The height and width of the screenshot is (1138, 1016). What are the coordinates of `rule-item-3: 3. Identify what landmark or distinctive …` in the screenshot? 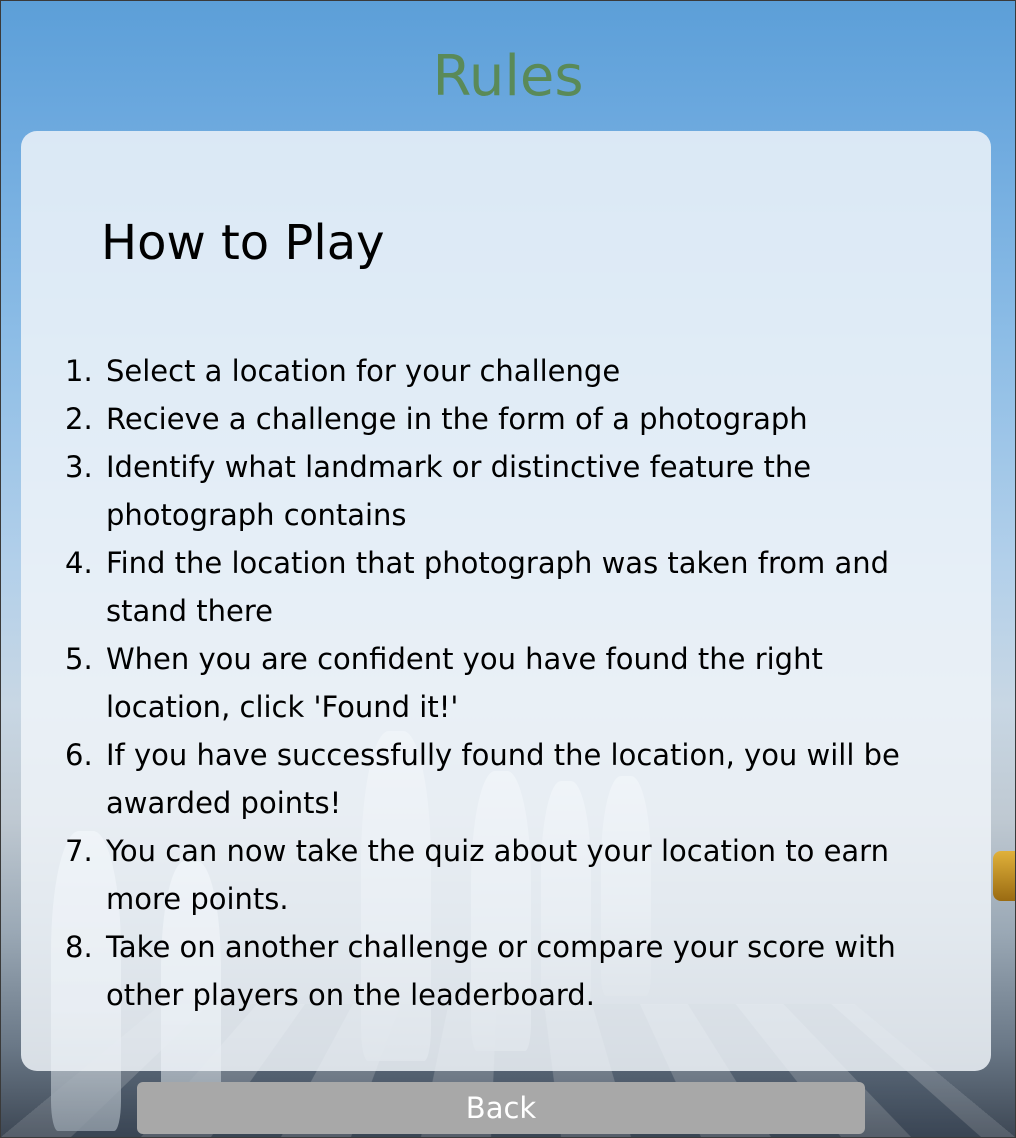 It's located at (505, 491).